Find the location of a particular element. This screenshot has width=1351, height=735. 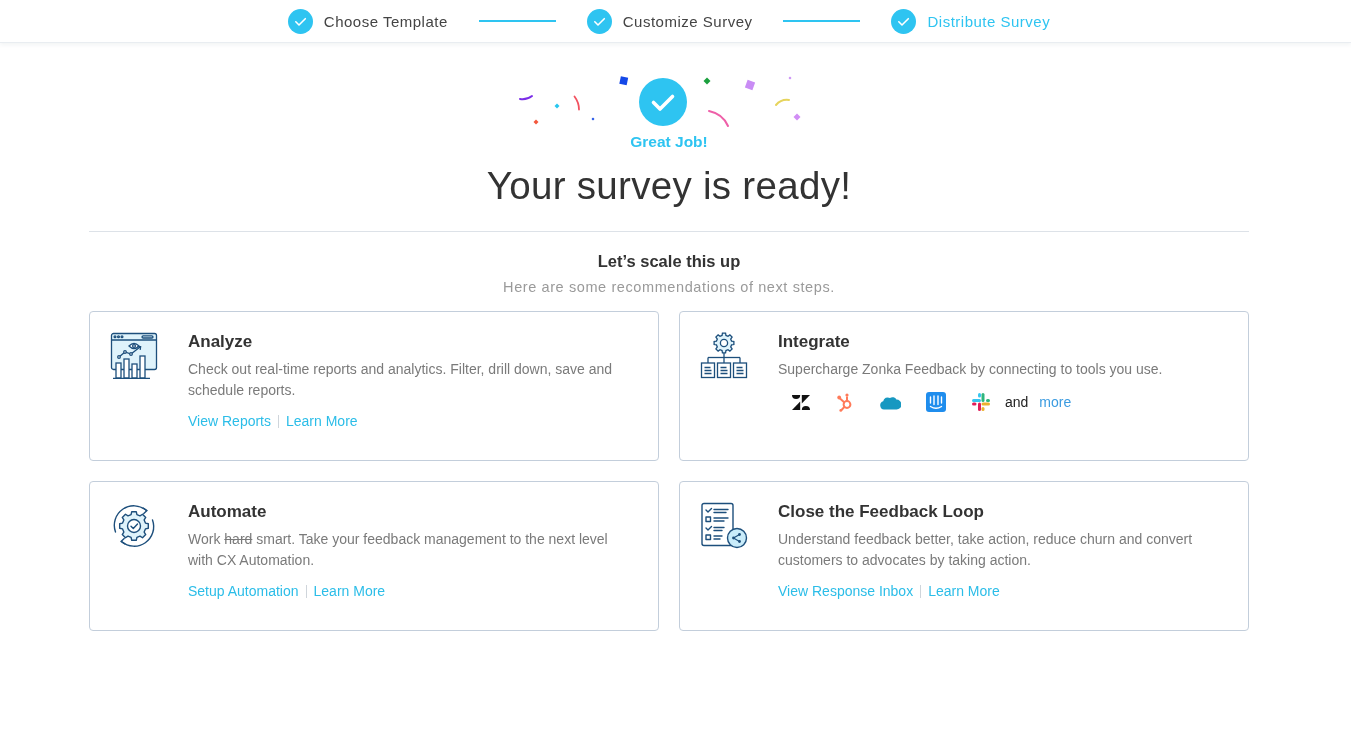

card-title: Automate is located at coordinates (228, 512).